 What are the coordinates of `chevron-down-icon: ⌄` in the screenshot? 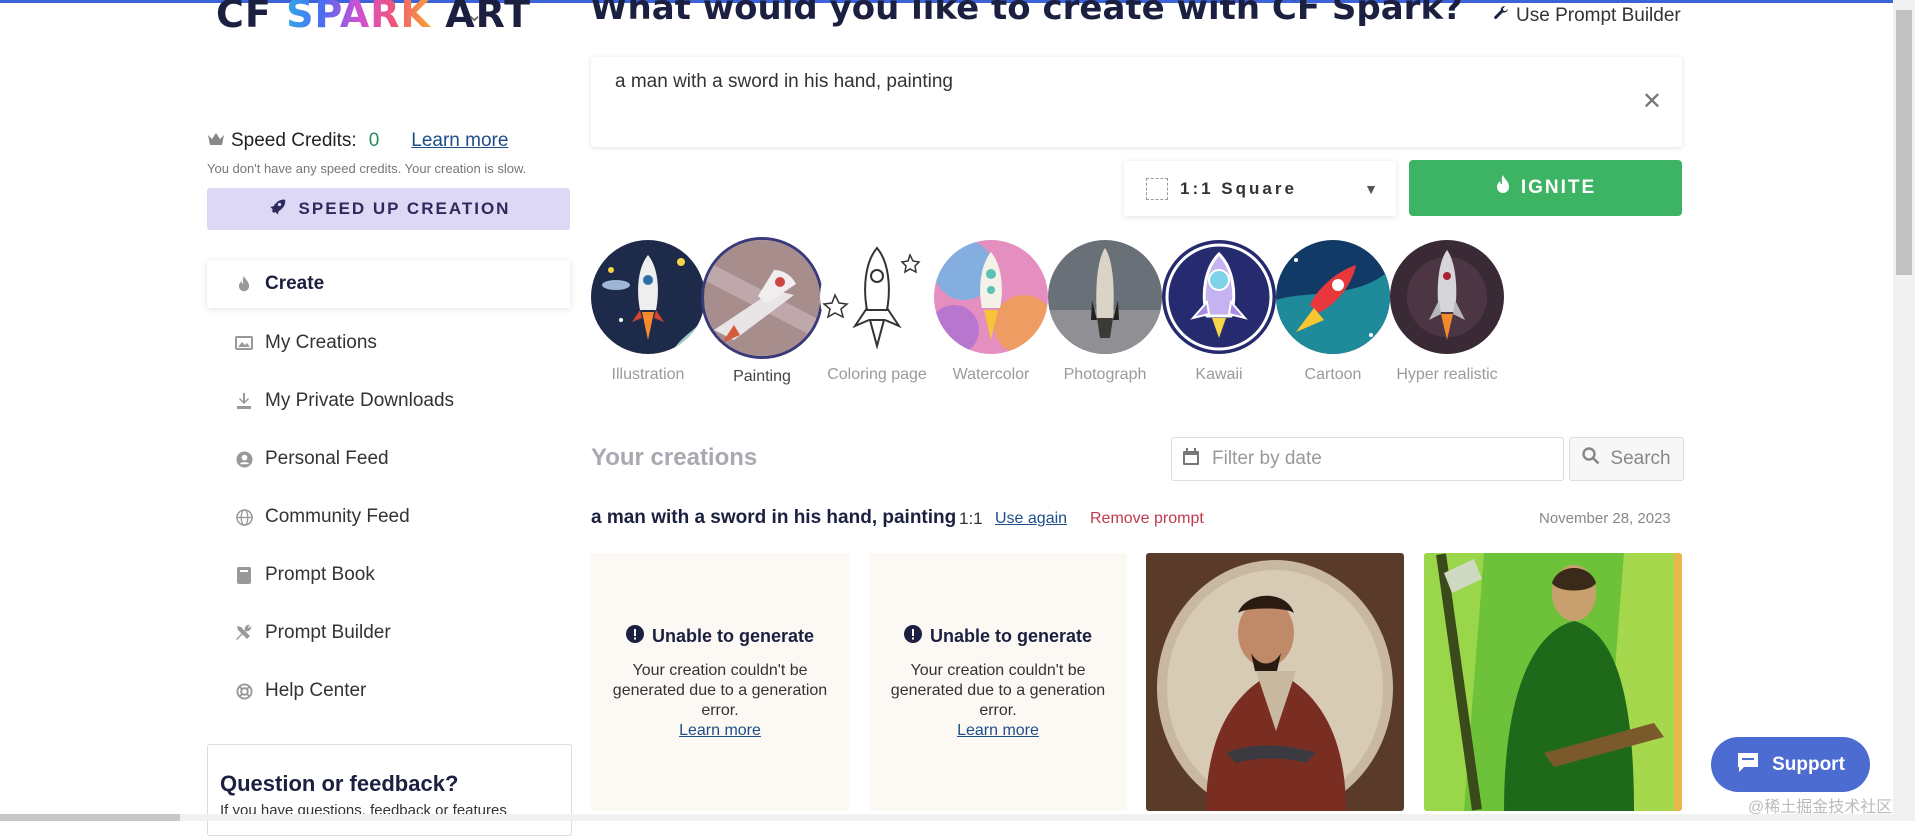 It's located at (474, 14).